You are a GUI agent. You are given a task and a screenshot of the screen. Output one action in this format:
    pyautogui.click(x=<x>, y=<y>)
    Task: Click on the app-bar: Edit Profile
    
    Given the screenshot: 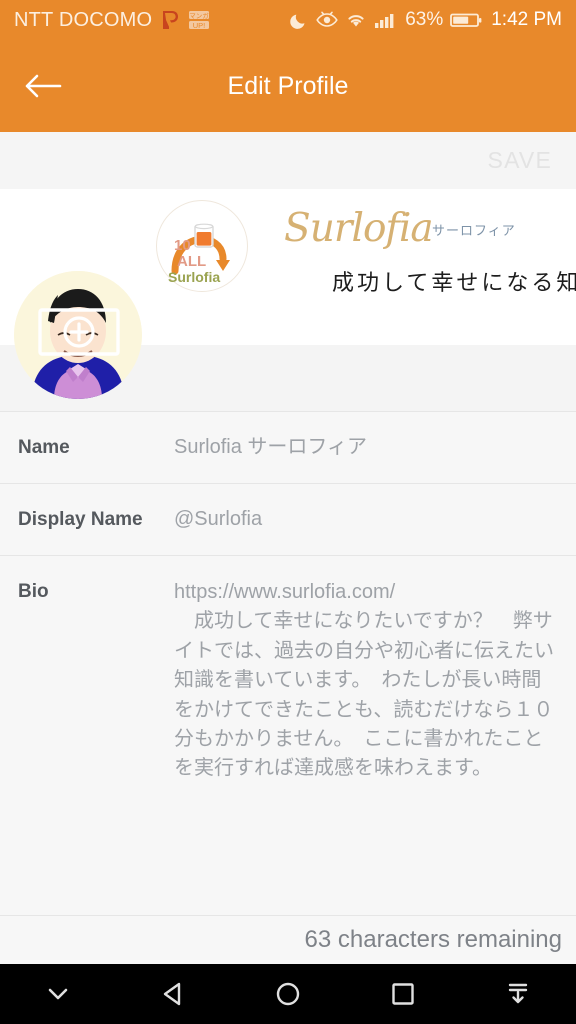 What is the action you would take?
    pyautogui.click(x=288, y=86)
    